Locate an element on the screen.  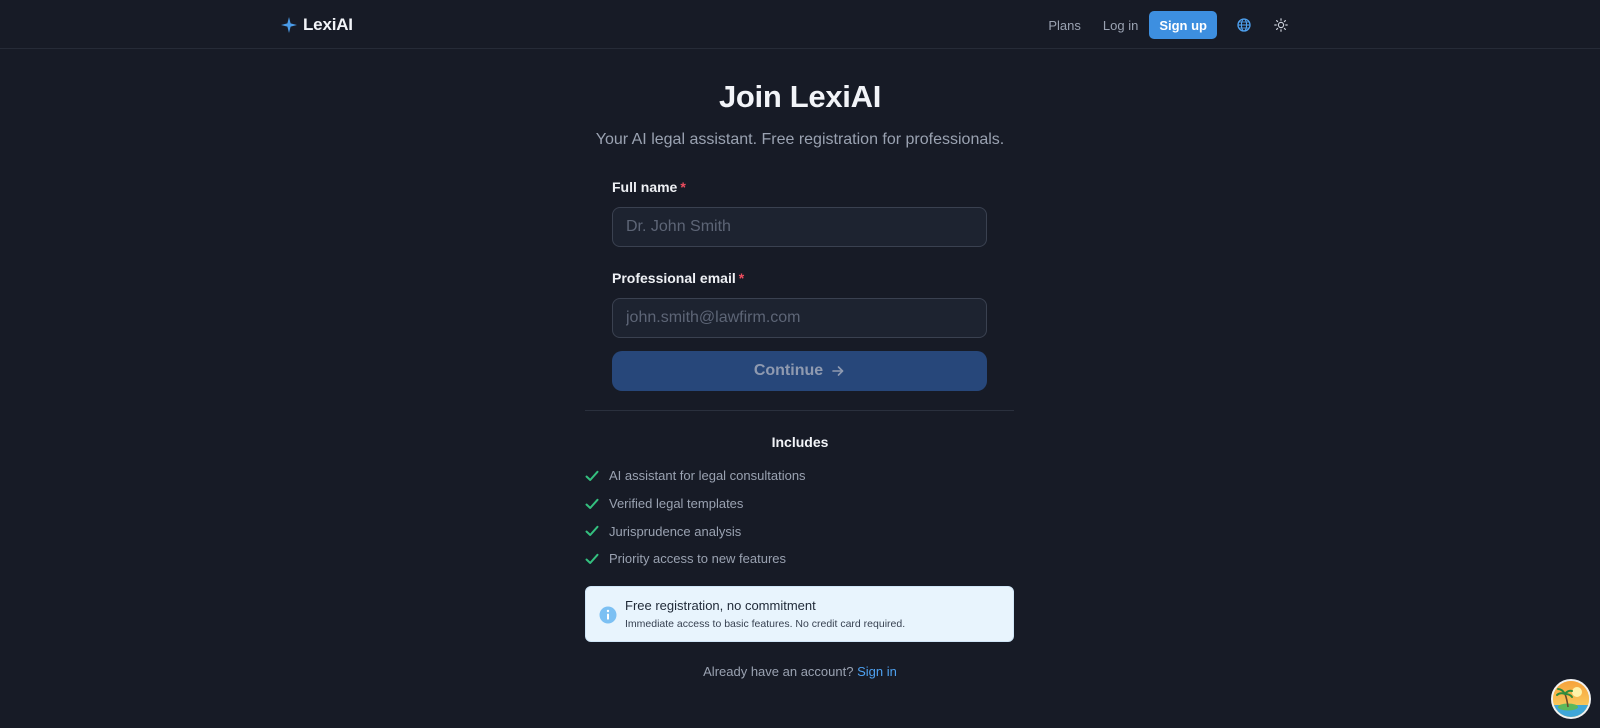
language-button is located at coordinates (1244, 25).